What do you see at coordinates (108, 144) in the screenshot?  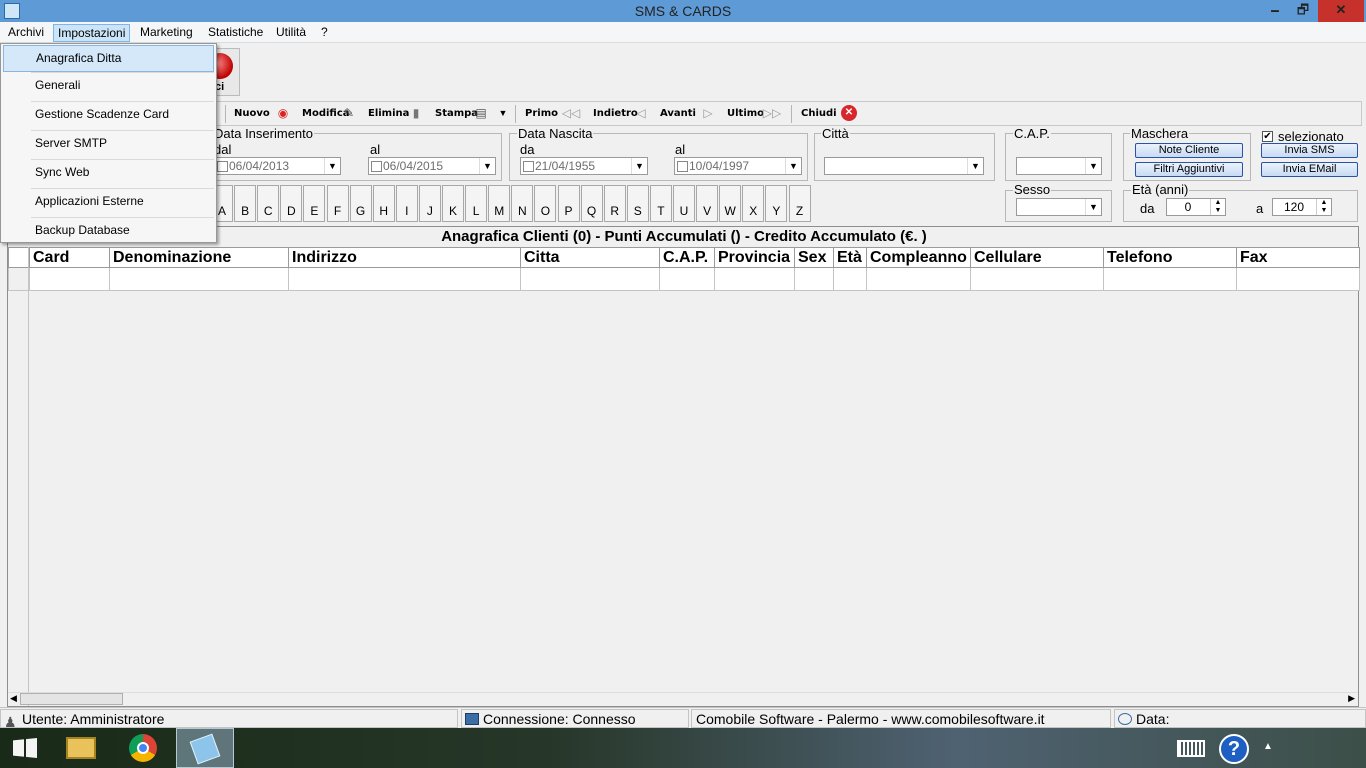 I see `menu-item-server-smtp: Server SMTP` at bounding box center [108, 144].